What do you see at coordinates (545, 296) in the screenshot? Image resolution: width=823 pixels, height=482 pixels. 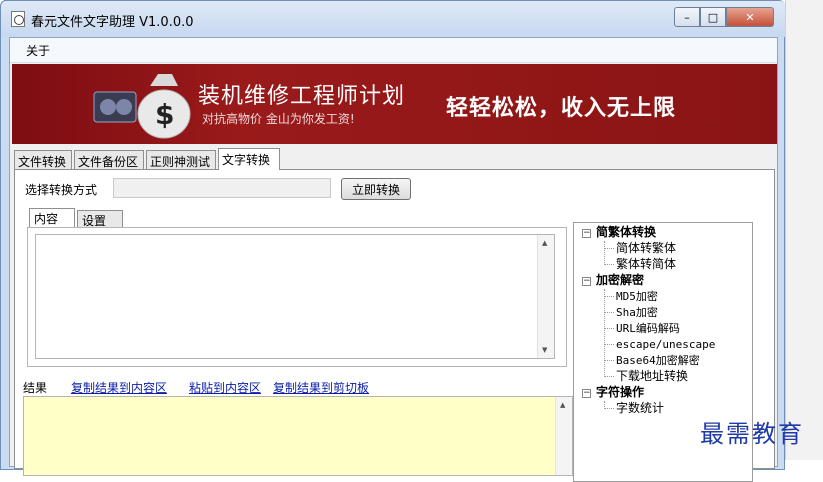 I see `content-scrollbar: ▲ ▼` at bounding box center [545, 296].